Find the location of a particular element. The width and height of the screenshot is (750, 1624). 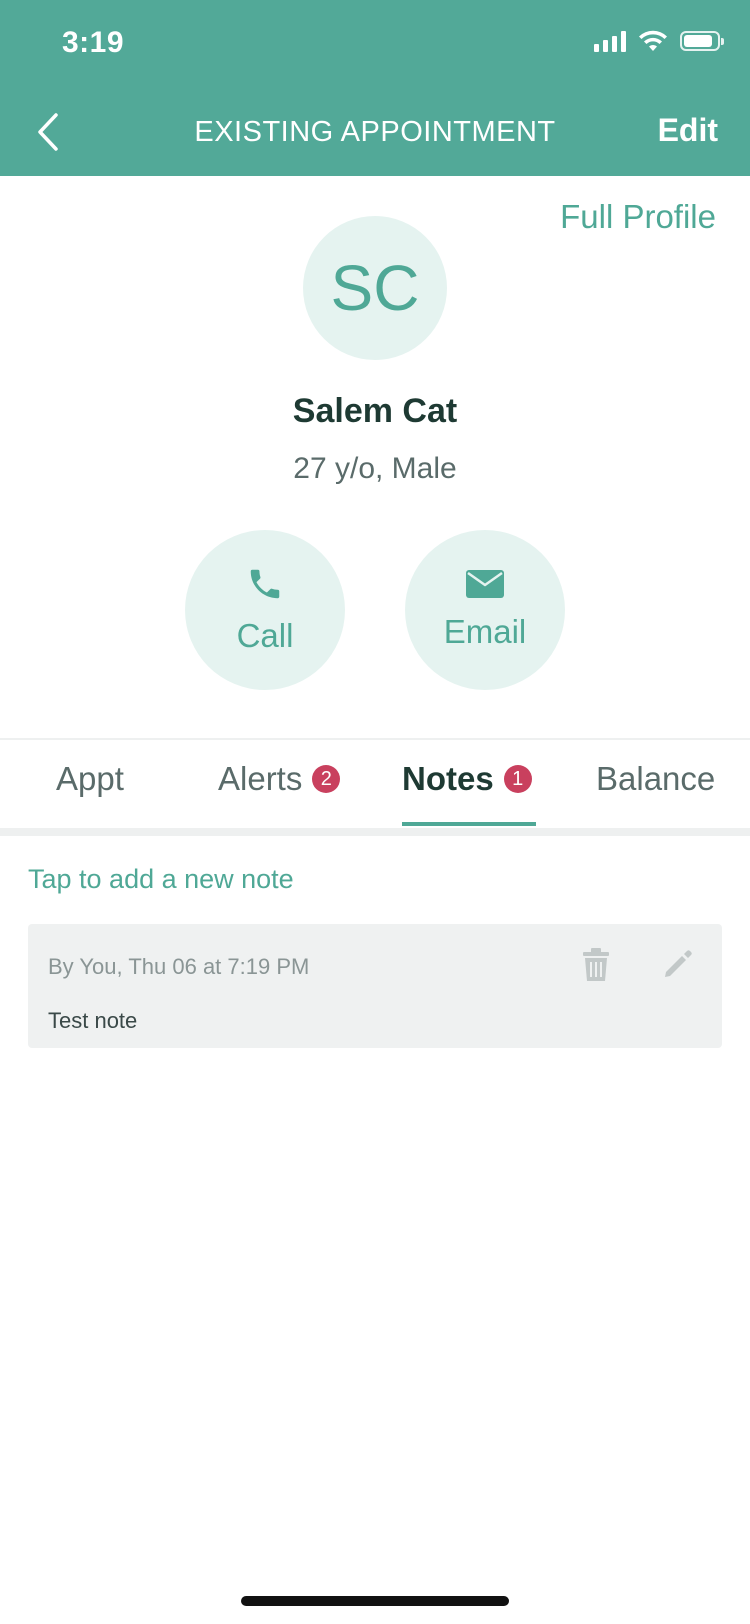

patient-name: Salem Cat is located at coordinates (375, 411).